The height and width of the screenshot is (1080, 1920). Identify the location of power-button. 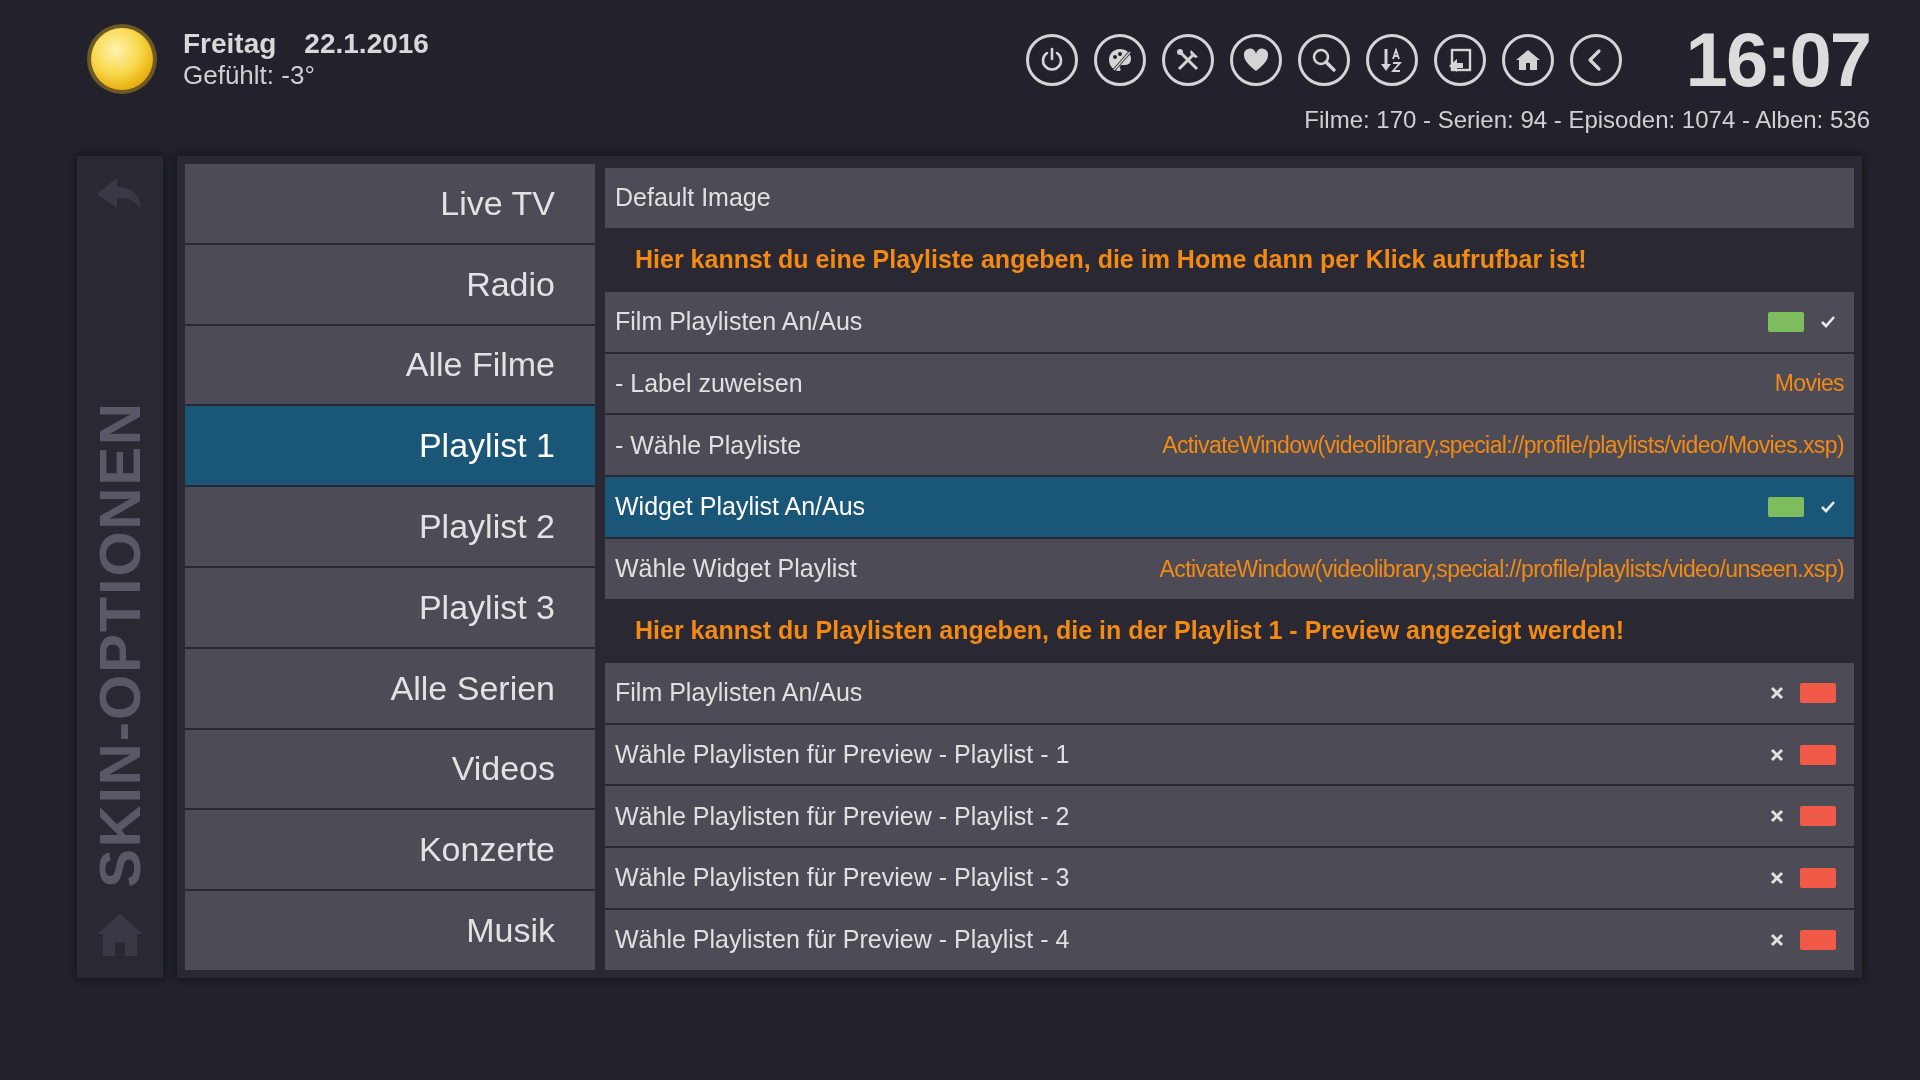
(1051, 60).